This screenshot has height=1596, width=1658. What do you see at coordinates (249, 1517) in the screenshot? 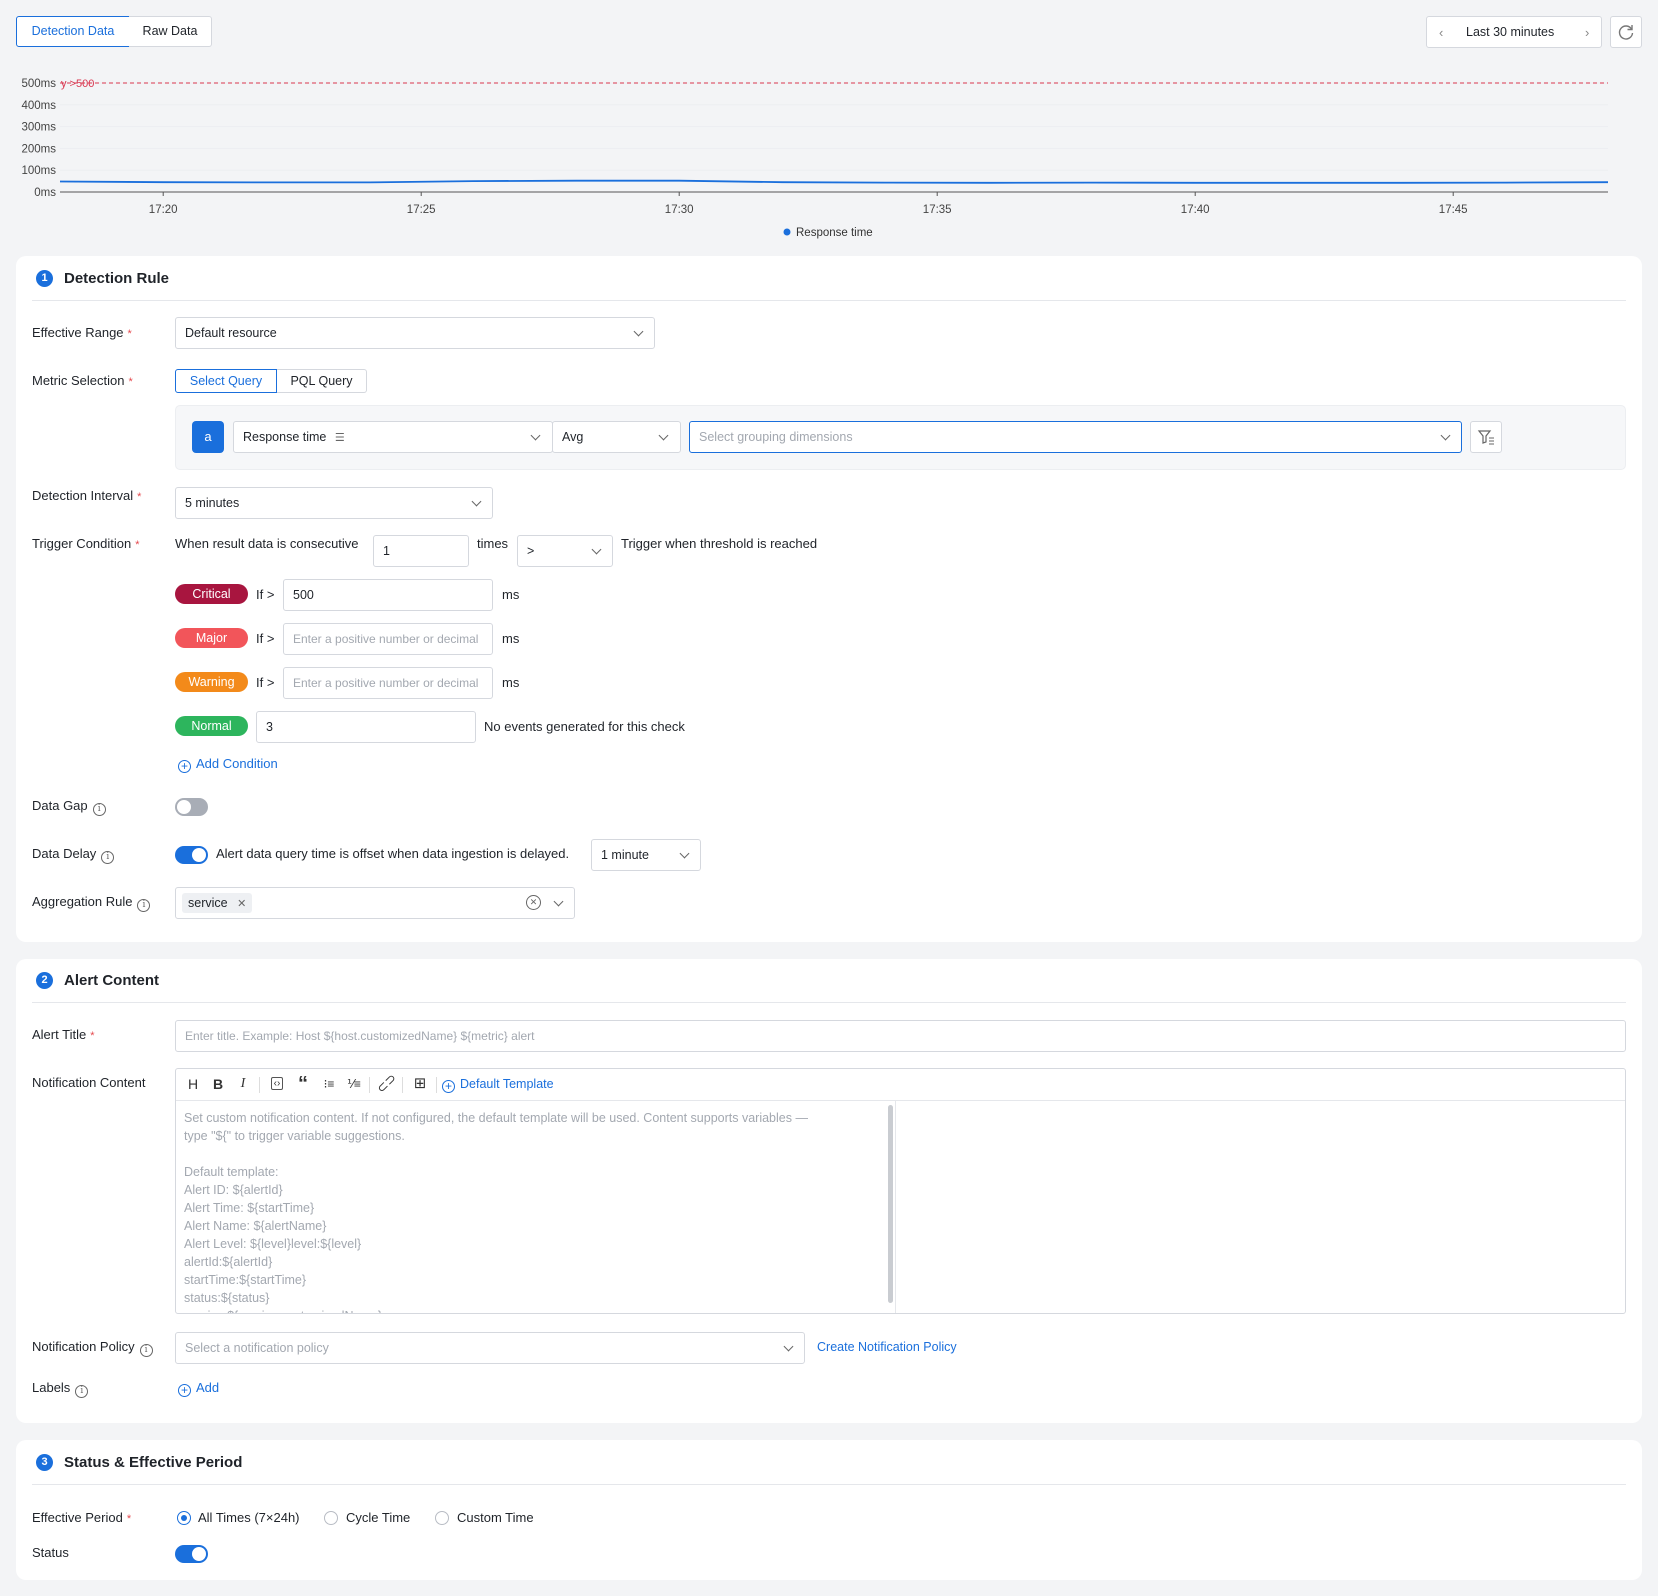
I see `radio-label: All Times (7×24h)` at bounding box center [249, 1517].